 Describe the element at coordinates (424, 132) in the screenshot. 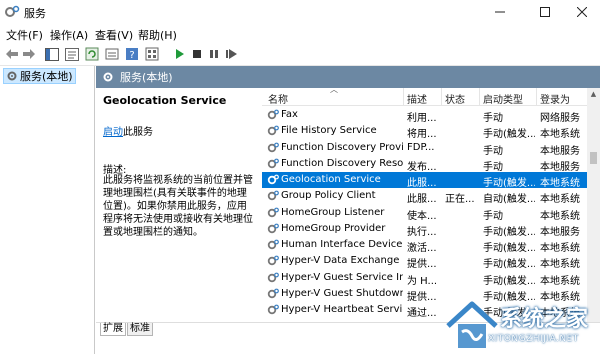

I see `service-row: File History Service 将用... 手动(触发... 本地系统` at that location.